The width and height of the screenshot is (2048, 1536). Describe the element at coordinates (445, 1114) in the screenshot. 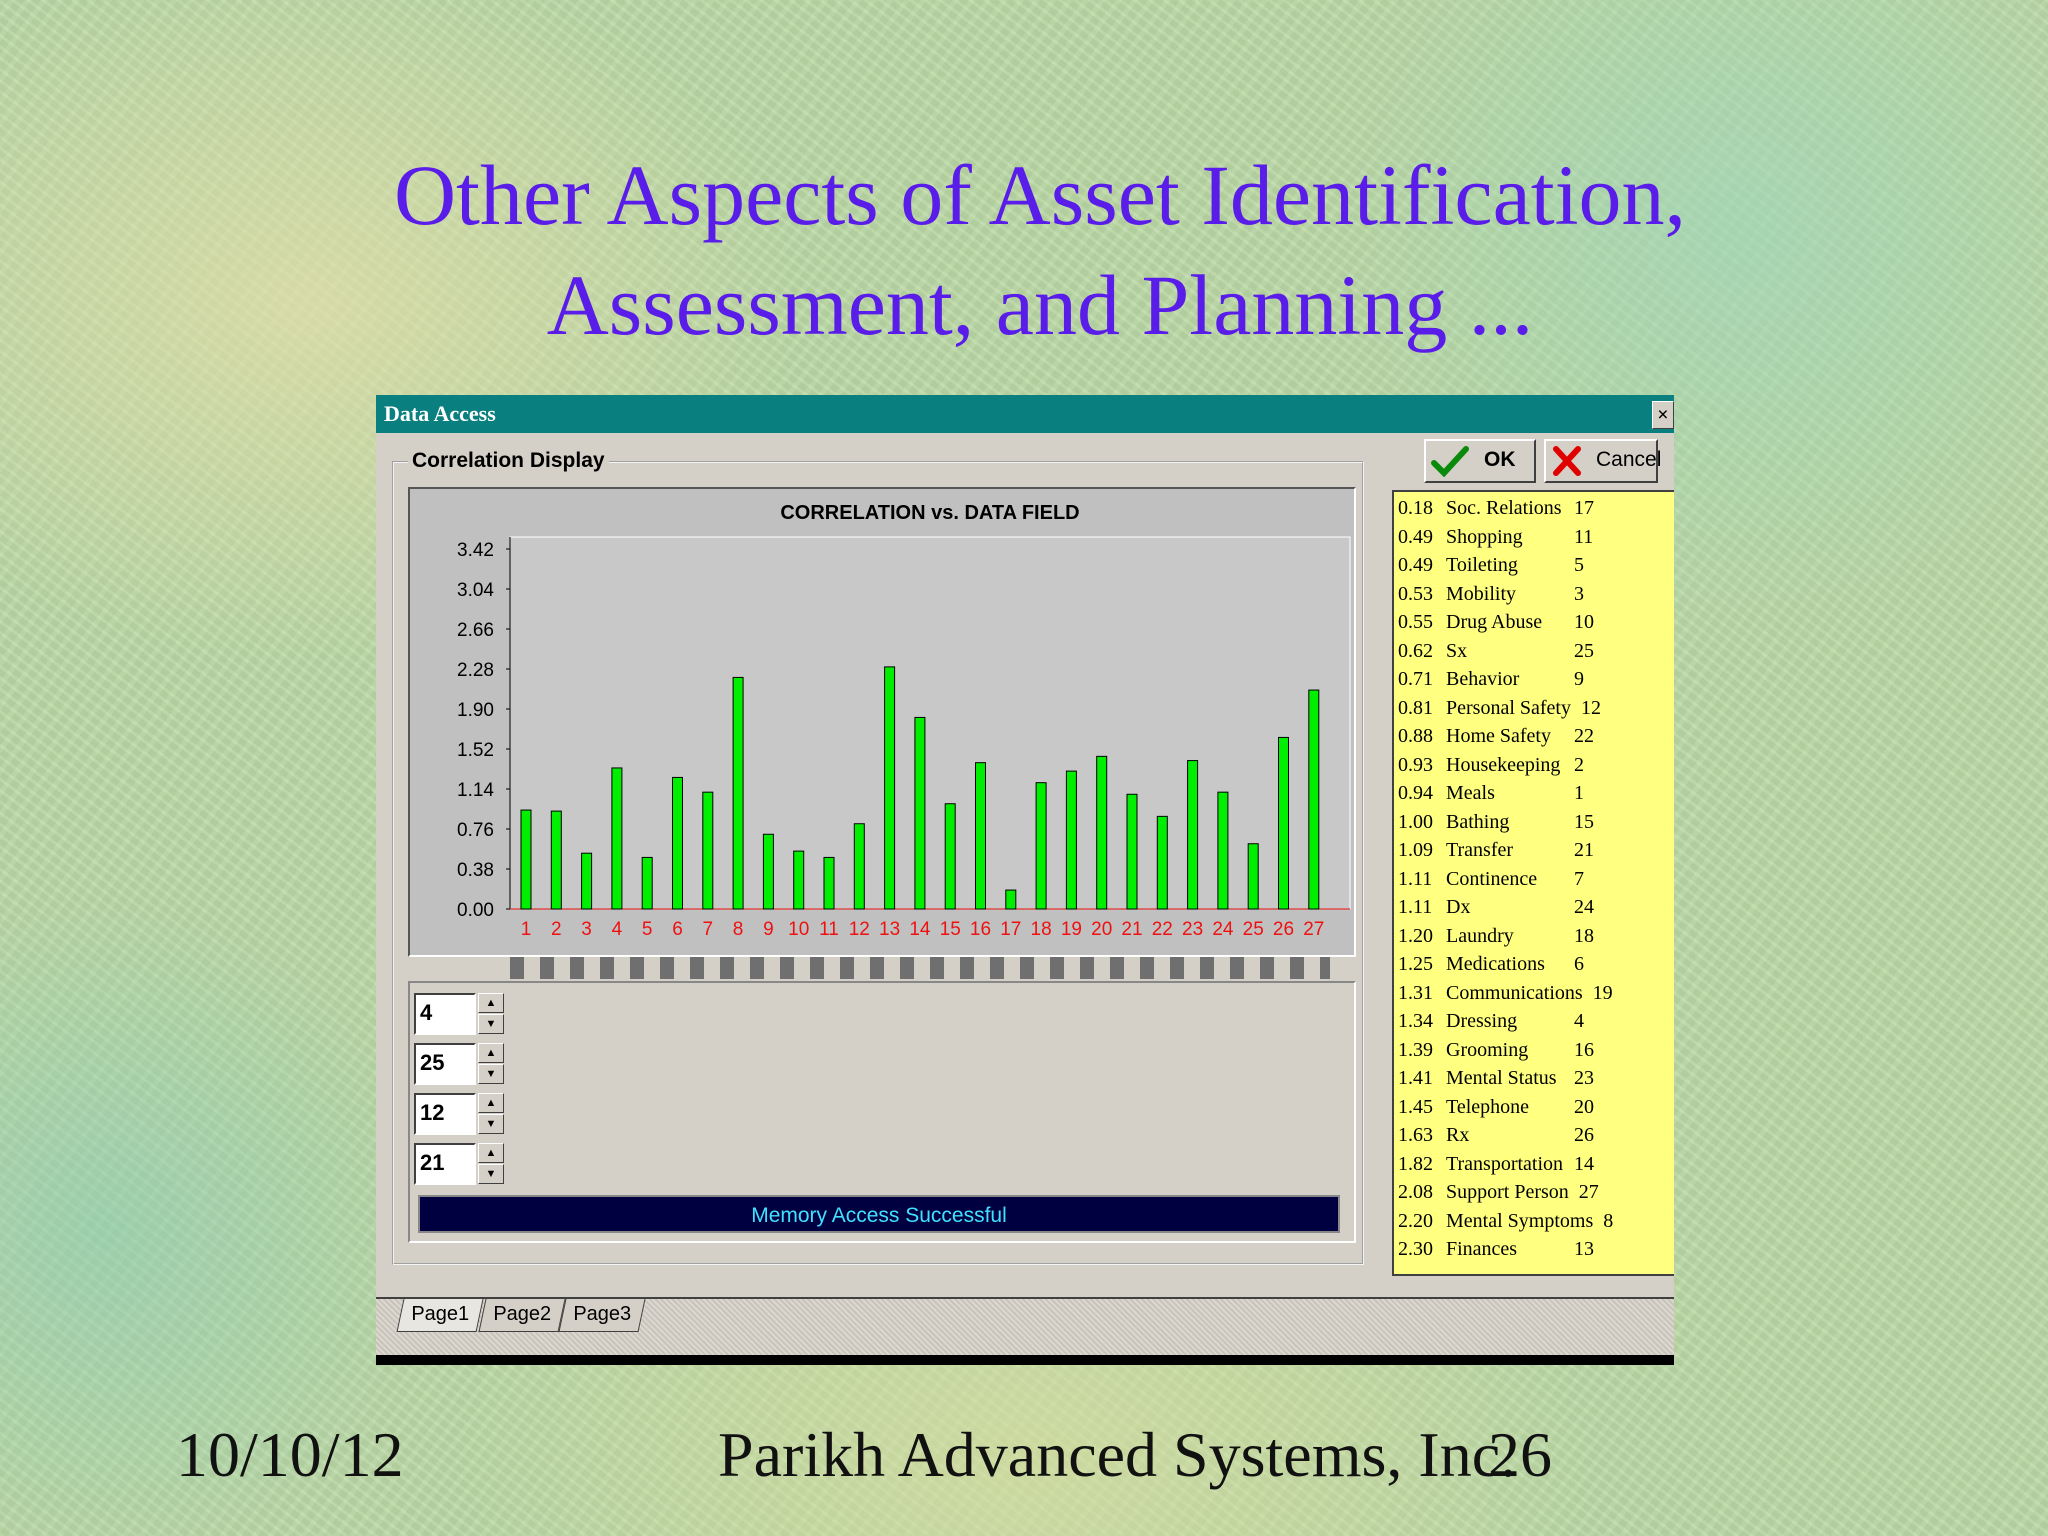

I see `spinner-input: 12` at that location.